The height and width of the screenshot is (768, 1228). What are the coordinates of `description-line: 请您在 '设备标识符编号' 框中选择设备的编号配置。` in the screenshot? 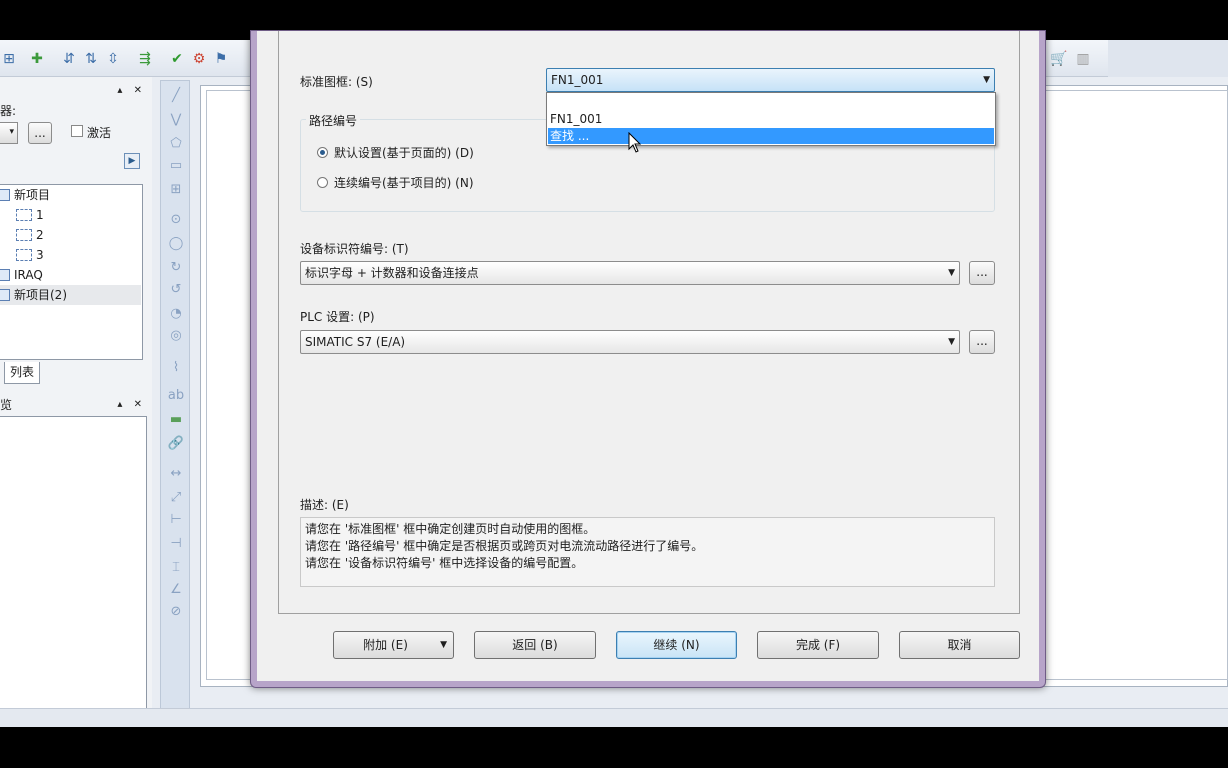 It's located at (444, 563).